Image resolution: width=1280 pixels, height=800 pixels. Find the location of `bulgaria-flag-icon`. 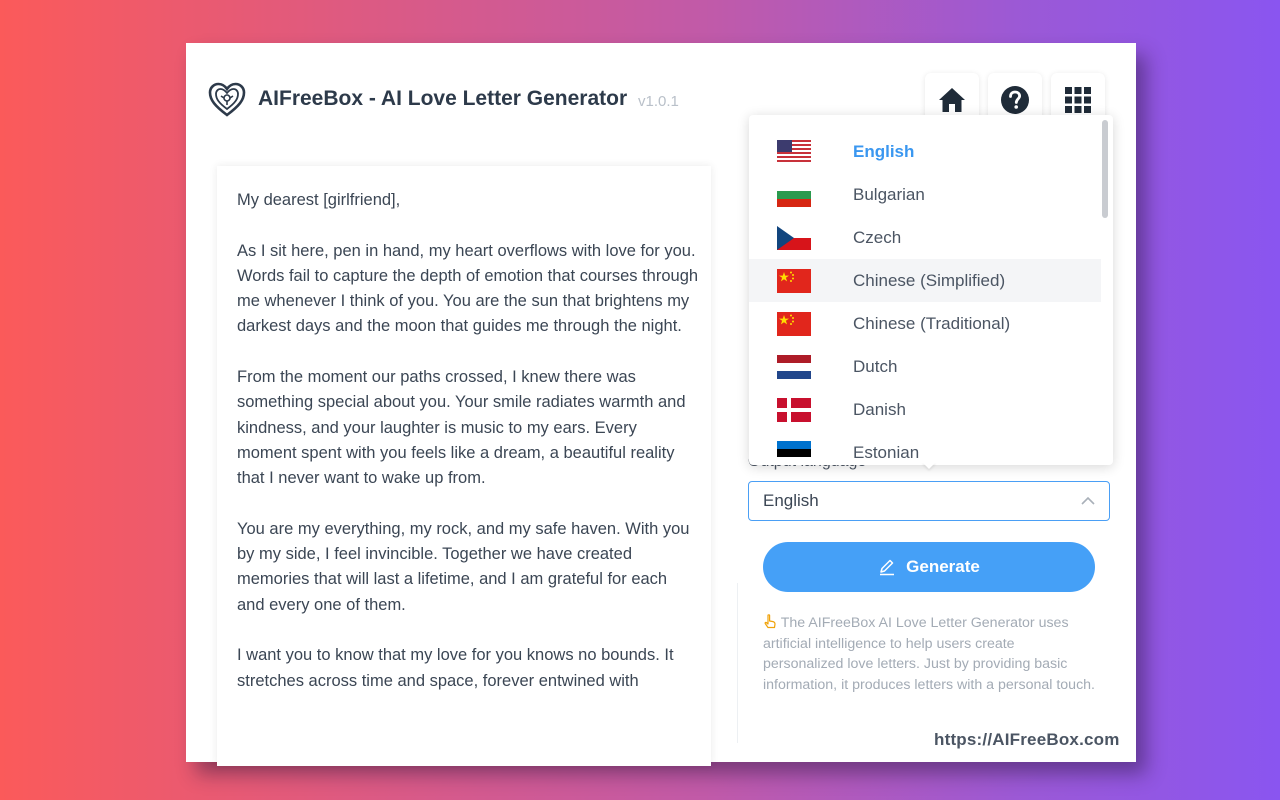

bulgaria-flag-icon is located at coordinates (794, 194).